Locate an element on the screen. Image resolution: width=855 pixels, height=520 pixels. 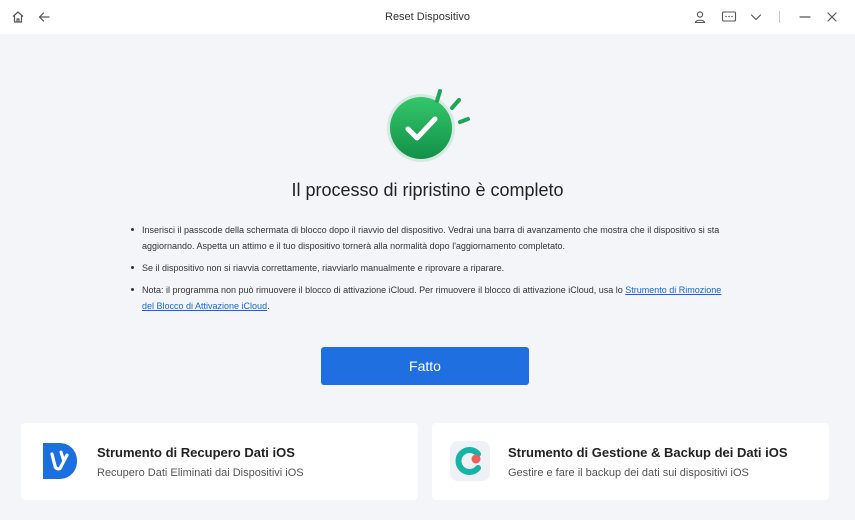
message-icon is located at coordinates (729, 16).